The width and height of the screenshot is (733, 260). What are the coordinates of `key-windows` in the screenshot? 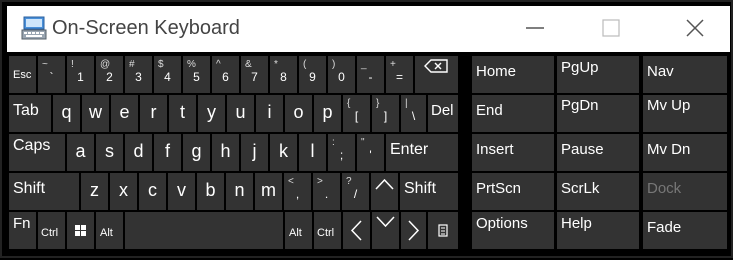 It's located at (80, 230).